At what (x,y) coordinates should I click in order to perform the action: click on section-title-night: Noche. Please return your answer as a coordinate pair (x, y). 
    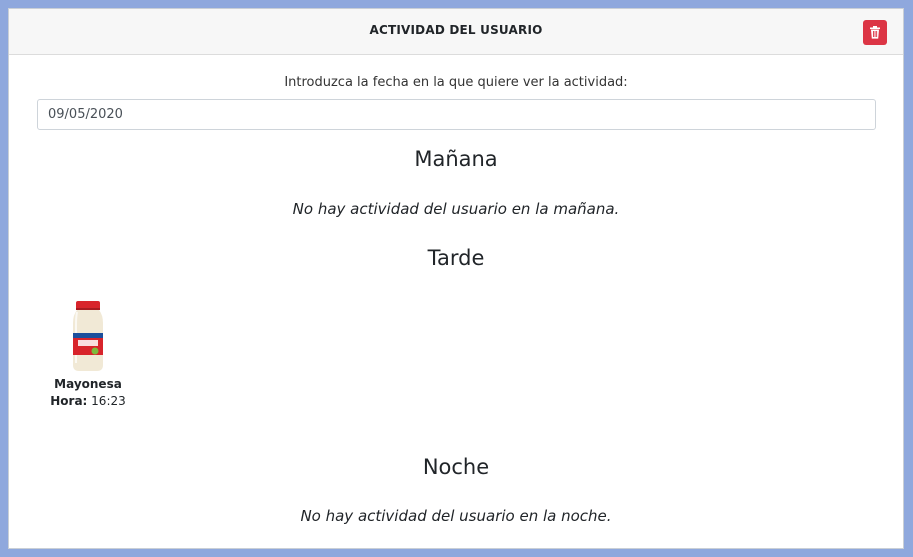
    Looking at the image, I should click on (456, 467).